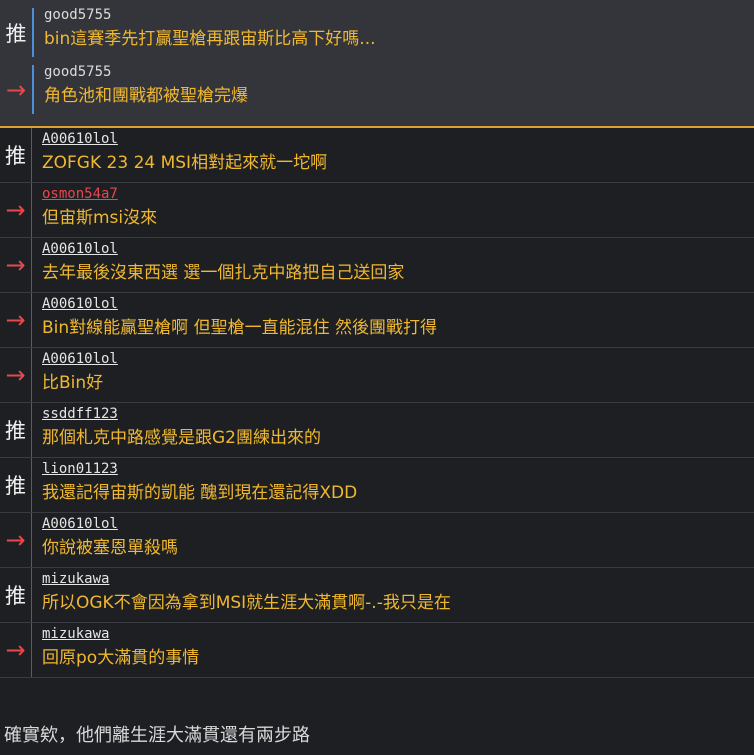 Image resolution: width=754 pixels, height=755 pixels. What do you see at coordinates (146, 96) in the screenshot?
I see `comment-content: 角色池和團戰都被聖槍完爆` at bounding box center [146, 96].